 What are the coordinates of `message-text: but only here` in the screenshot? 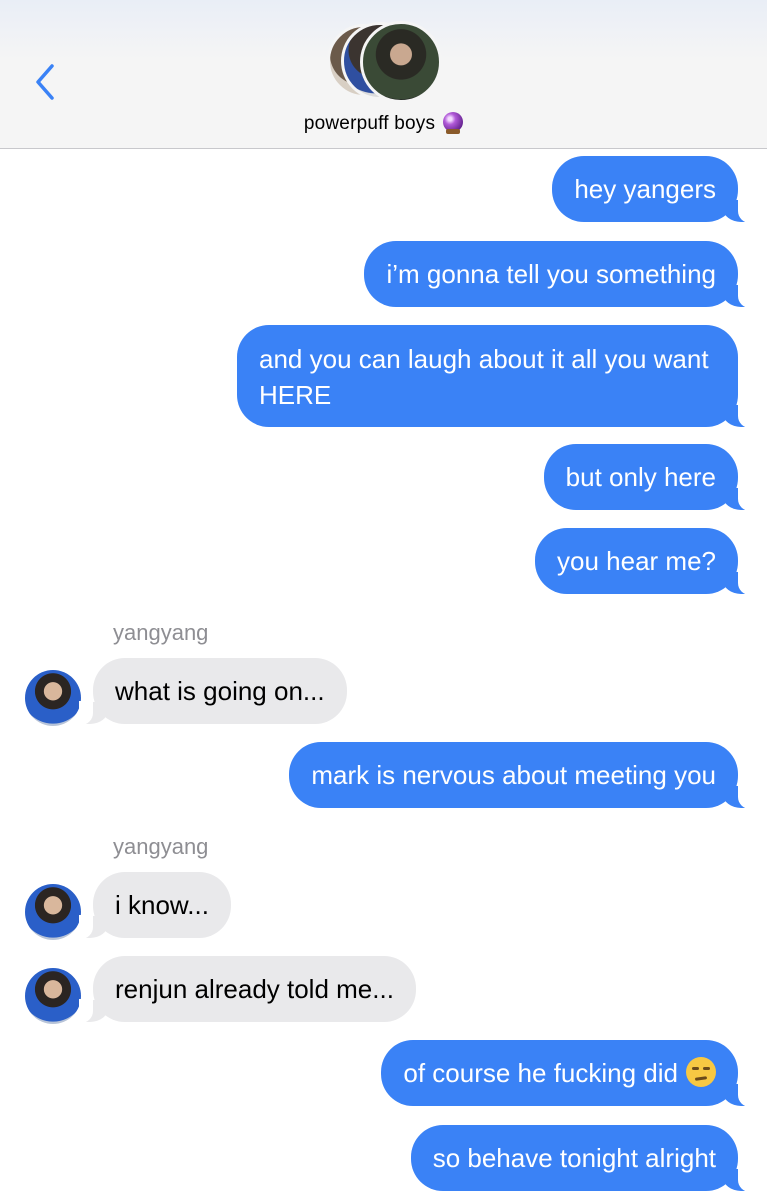 It's located at (640, 477).